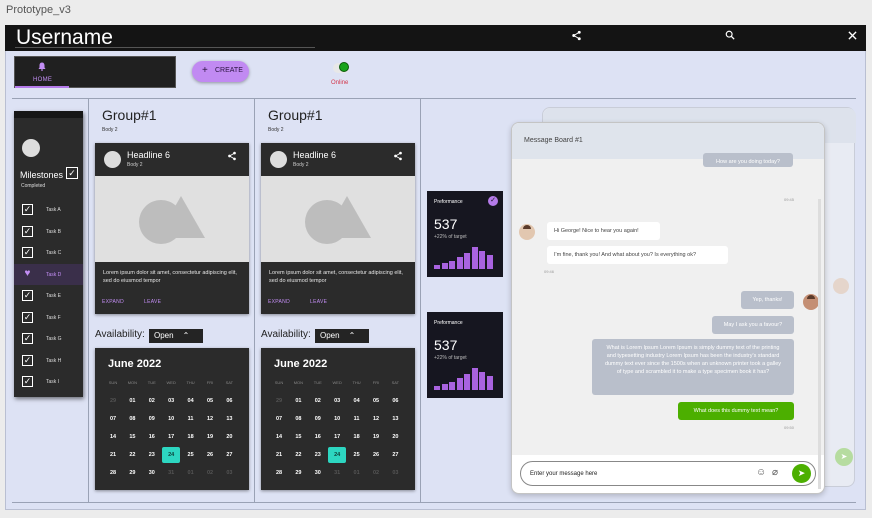 This screenshot has height=518, width=872. I want to click on create-button: + CREATE, so click(220, 71).